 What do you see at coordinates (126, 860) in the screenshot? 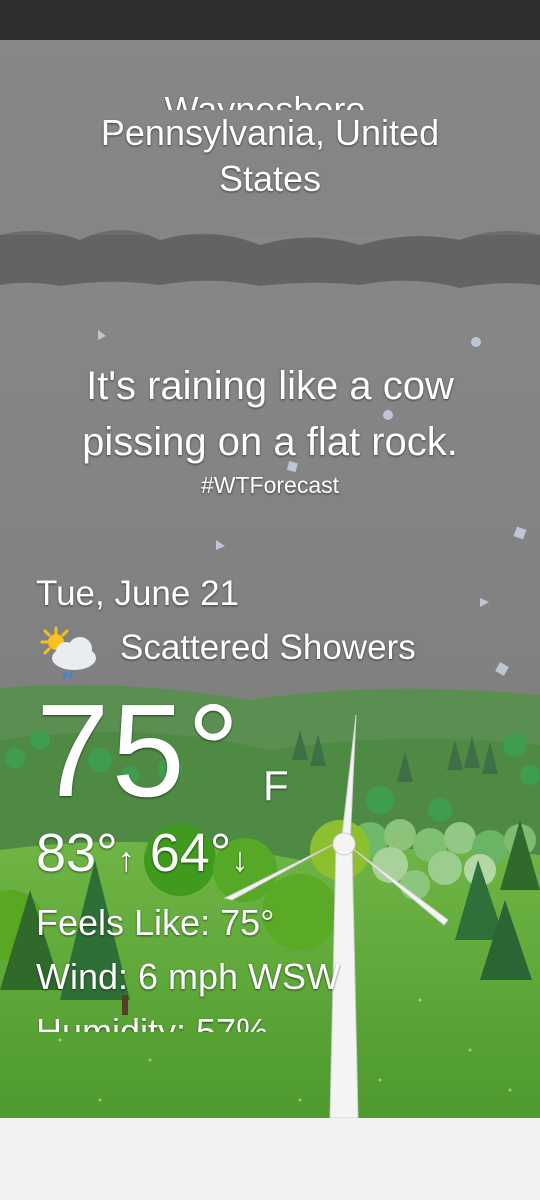
I see `arrow-up-icon: ↑` at bounding box center [126, 860].